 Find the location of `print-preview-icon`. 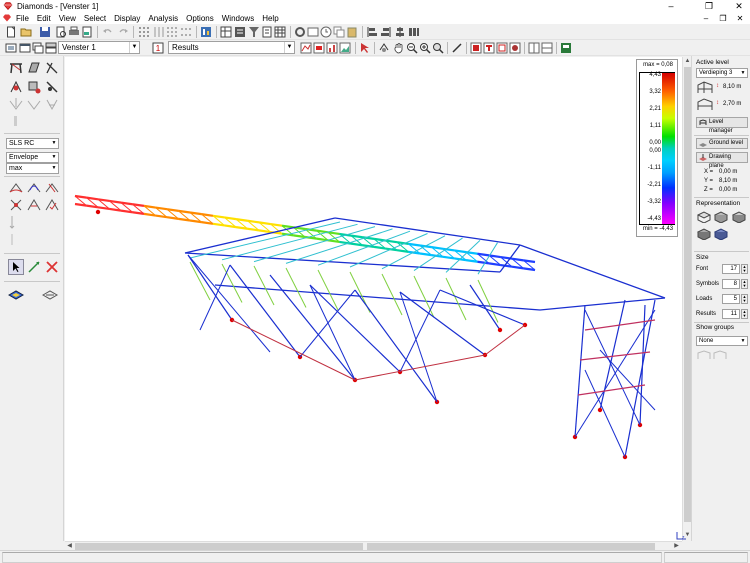

print-preview-icon is located at coordinates (61, 32).